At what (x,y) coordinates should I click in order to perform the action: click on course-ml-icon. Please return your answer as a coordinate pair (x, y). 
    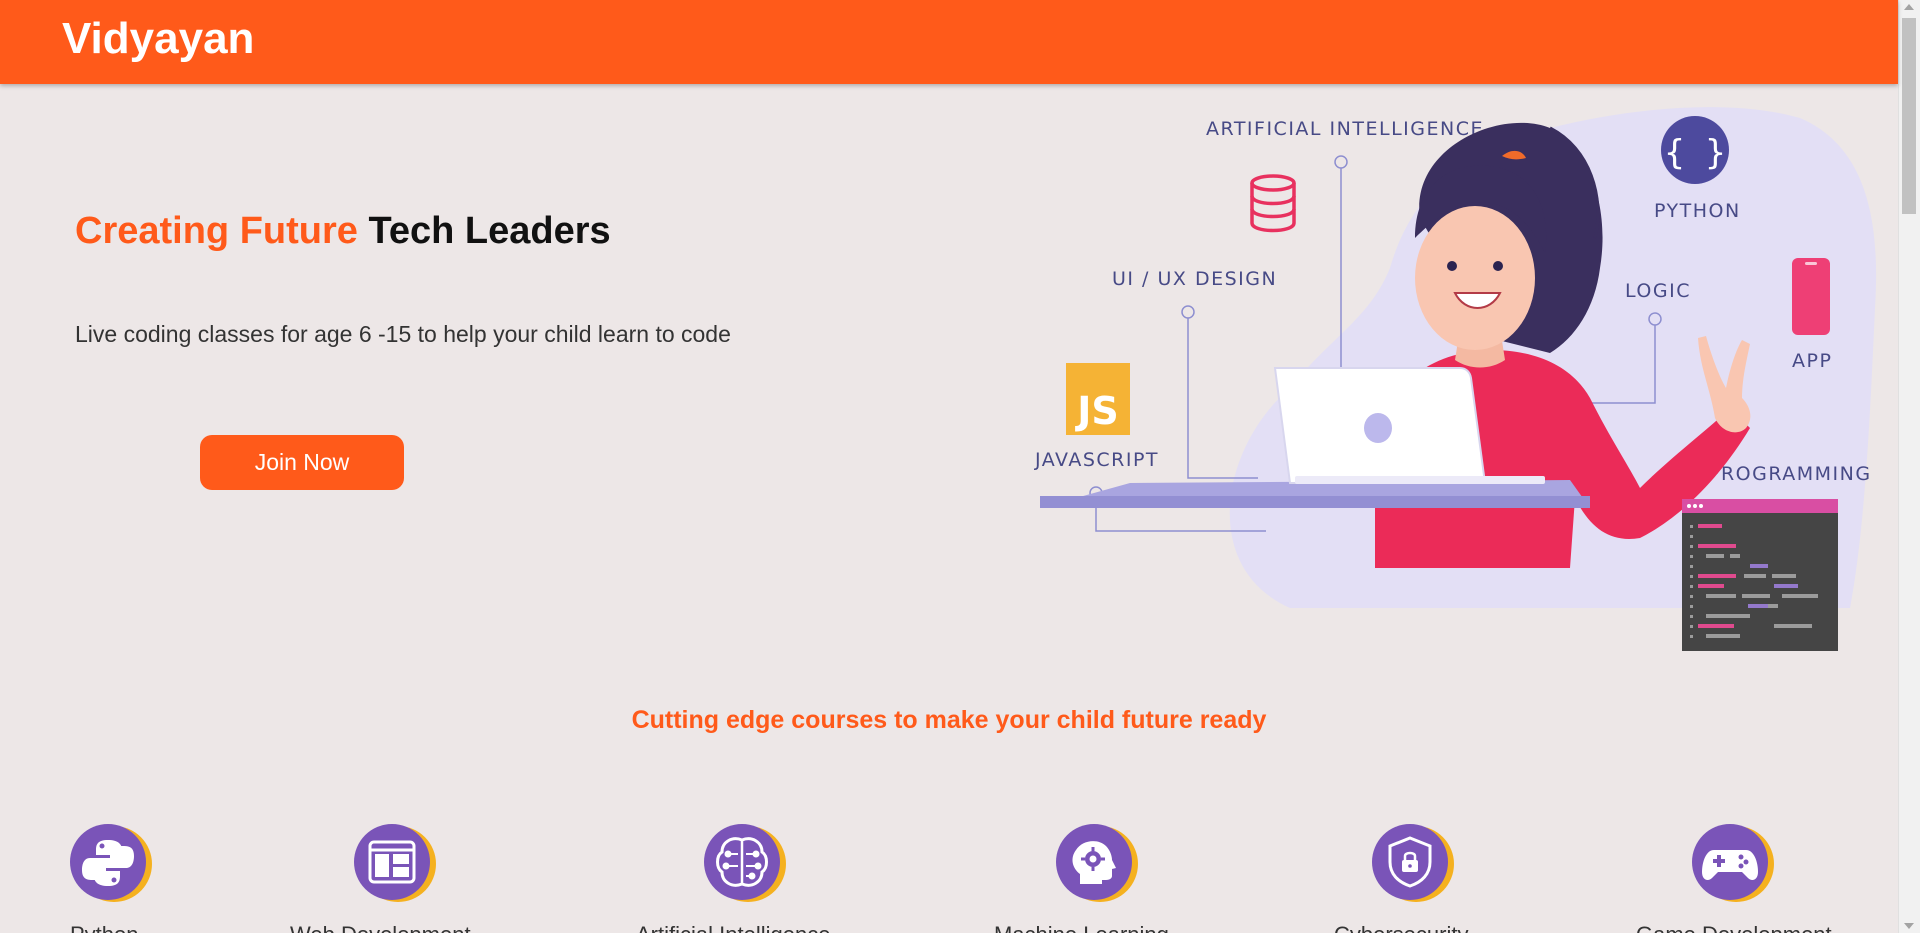
    Looking at the image, I should click on (1096, 864).